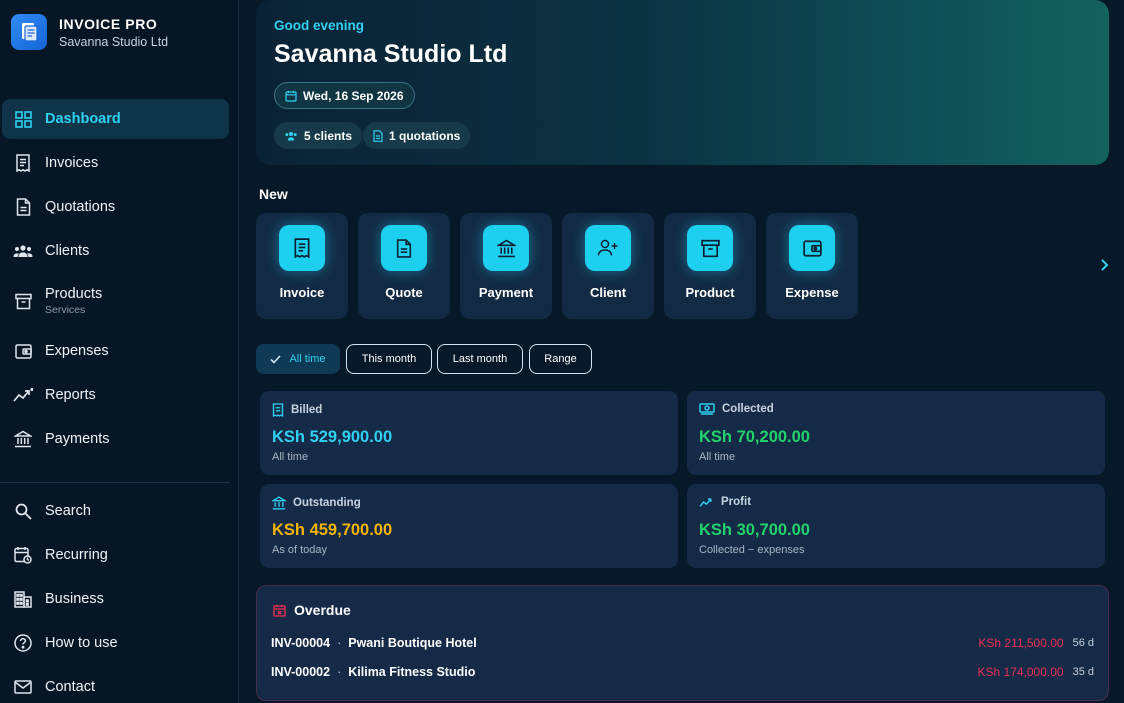  I want to click on outstanding-value: KSh 459,700.00, so click(332, 530).